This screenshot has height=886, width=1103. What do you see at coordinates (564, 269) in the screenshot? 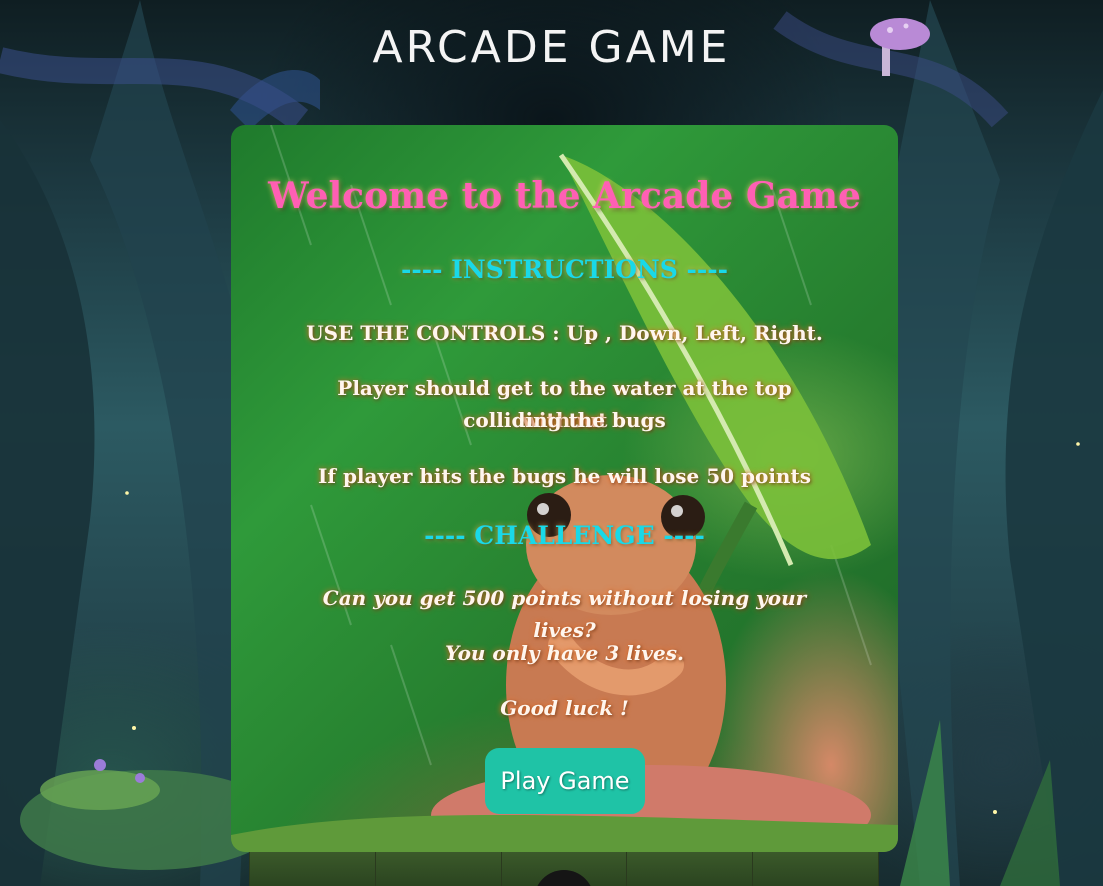
I see `instructions-heading: ---- INSTRUCTIONS ----` at bounding box center [564, 269].